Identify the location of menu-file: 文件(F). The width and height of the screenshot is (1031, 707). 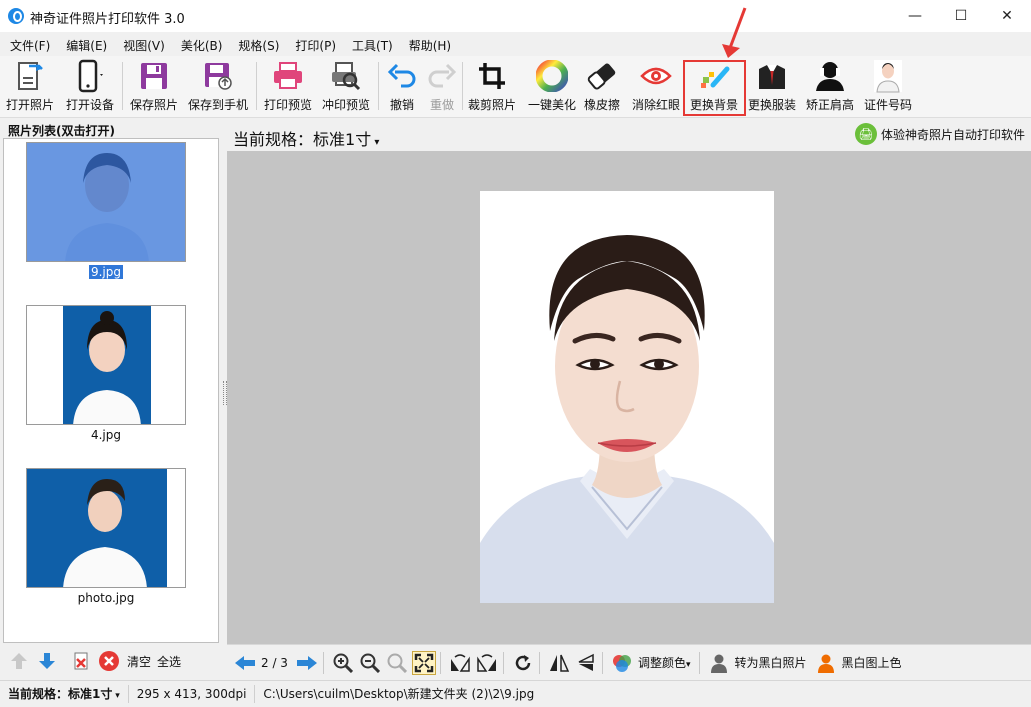
(28, 44).